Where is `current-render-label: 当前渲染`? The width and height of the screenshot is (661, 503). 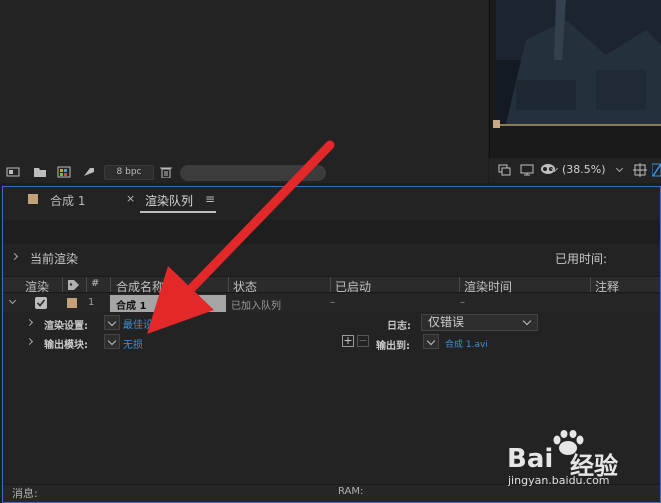 current-render-label: 当前渲染 is located at coordinates (54, 259).